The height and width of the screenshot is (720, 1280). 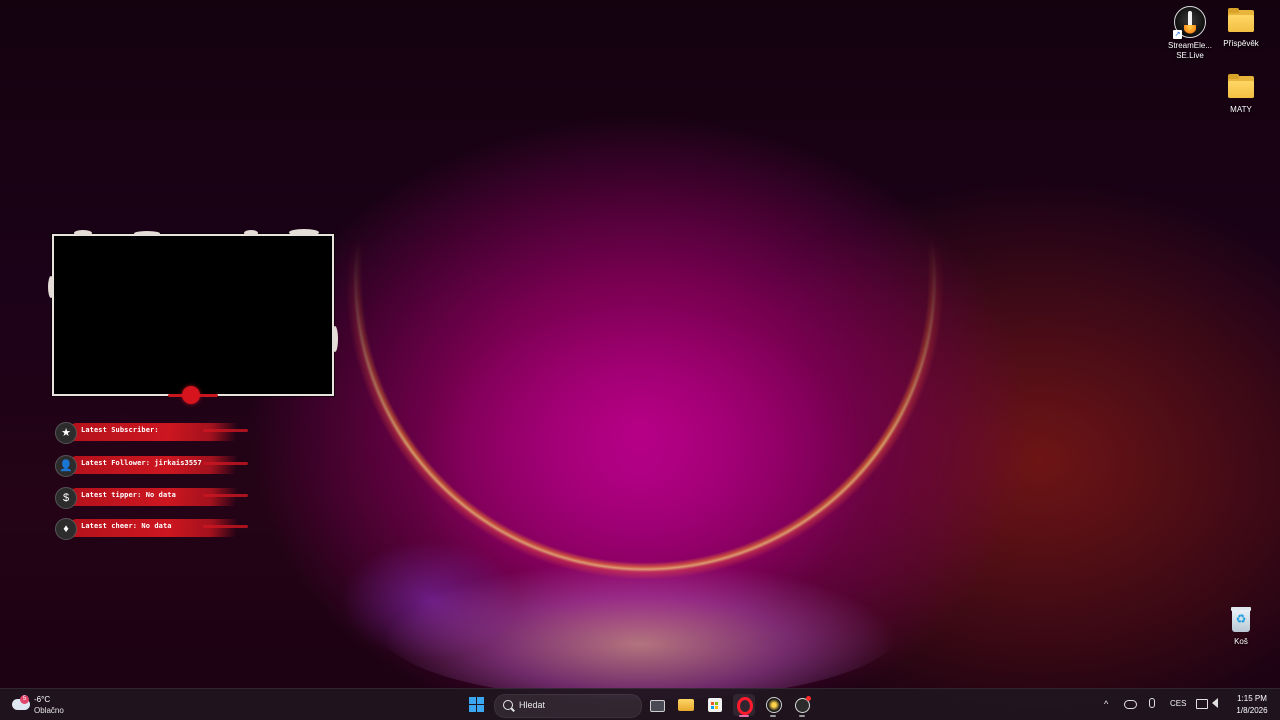 What do you see at coordinates (193, 312) in the screenshot?
I see `webcam-frame` at bounding box center [193, 312].